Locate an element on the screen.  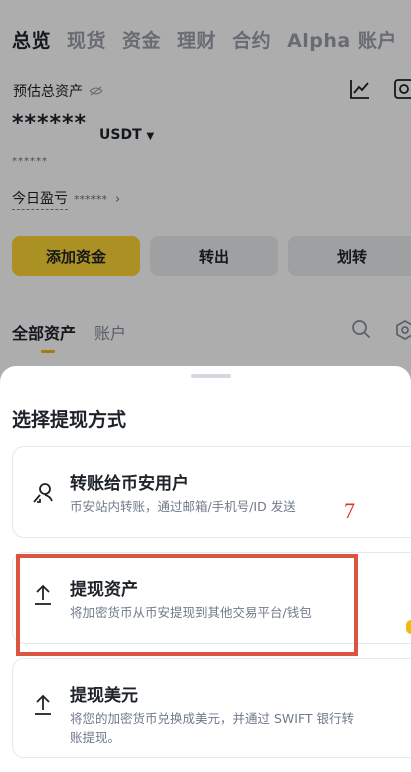
option-withdraw-usd: 提现美元 将您的加密货币兑换成美元，并通过 SWIFT 银行转账提现。 is located at coordinates (211, 708).